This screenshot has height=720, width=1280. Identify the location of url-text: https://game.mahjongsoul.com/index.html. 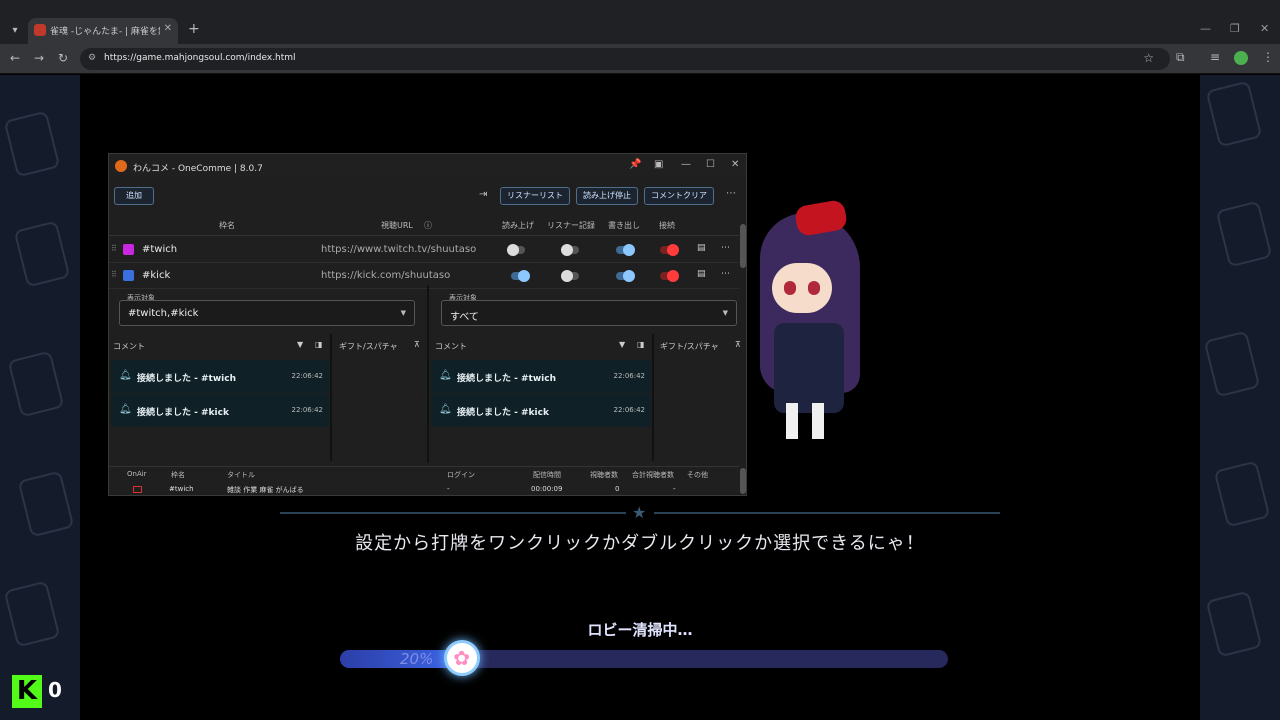
(200, 58).